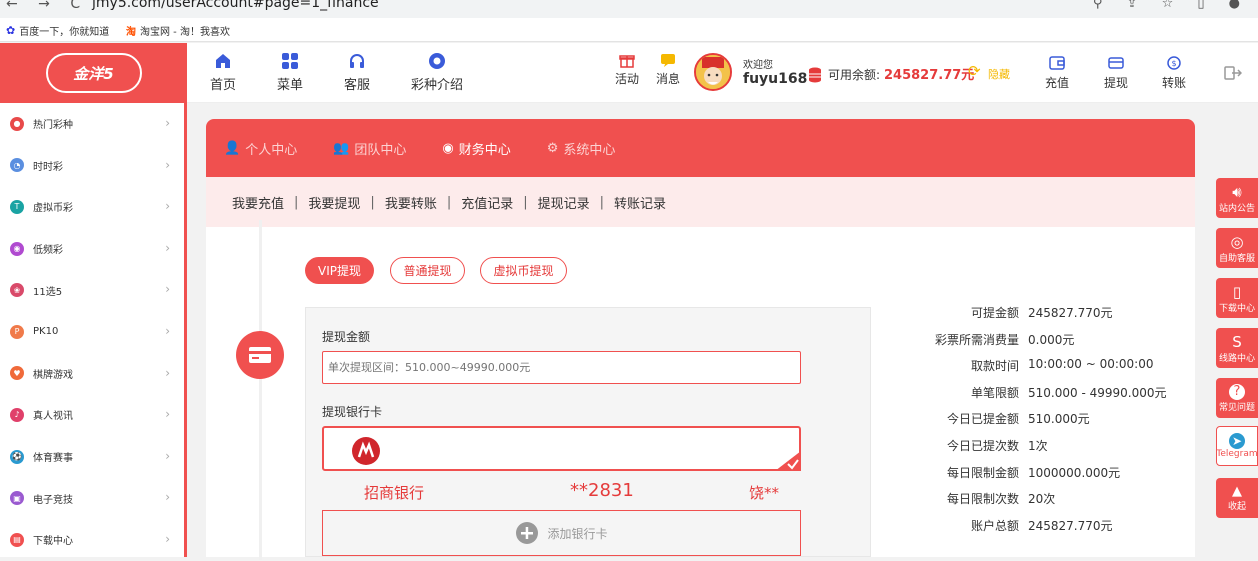  I want to click on gear-icon: ⚙, so click(552, 148).